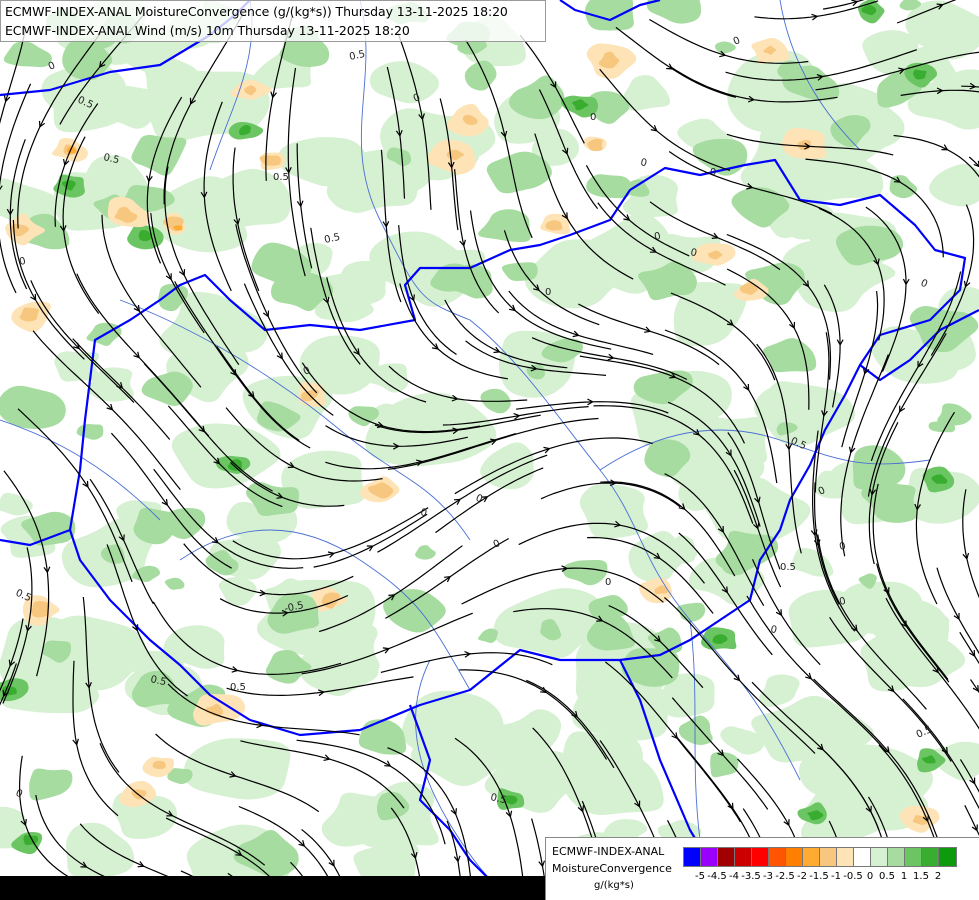  I want to click on legend-unit: g/(kg*s), so click(614, 885).